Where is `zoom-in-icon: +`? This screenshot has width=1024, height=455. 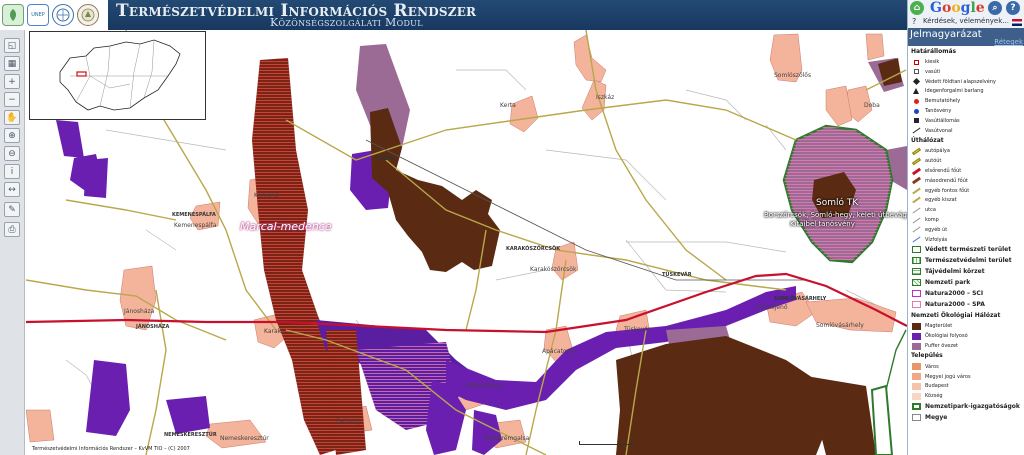
zoom-in-icon: + is located at coordinates (12, 81).